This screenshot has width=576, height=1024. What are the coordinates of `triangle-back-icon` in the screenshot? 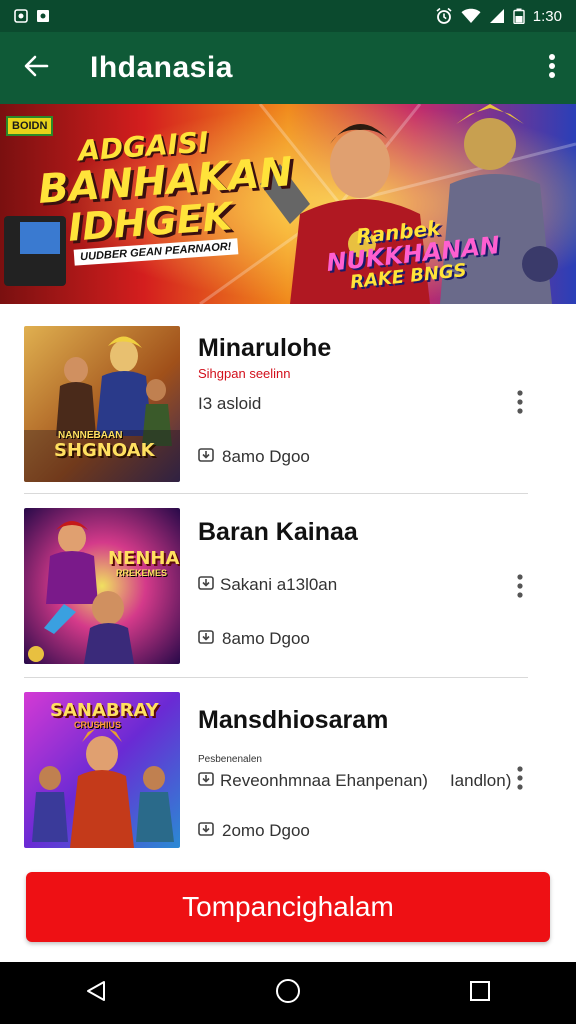 It's located at (96, 993).